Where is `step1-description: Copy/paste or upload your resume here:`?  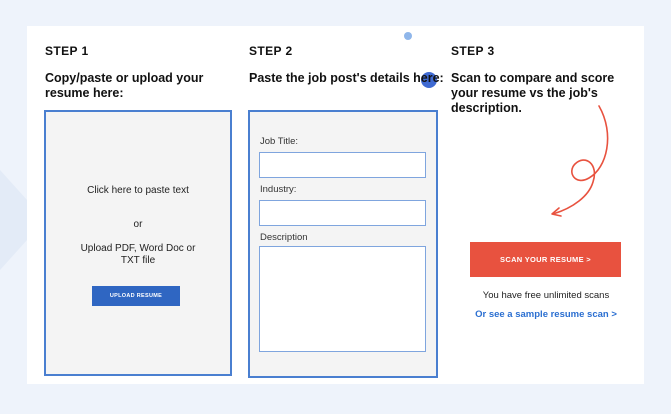 step1-description: Copy/paste or upload your resume here: is located at coordinates (124, 85).